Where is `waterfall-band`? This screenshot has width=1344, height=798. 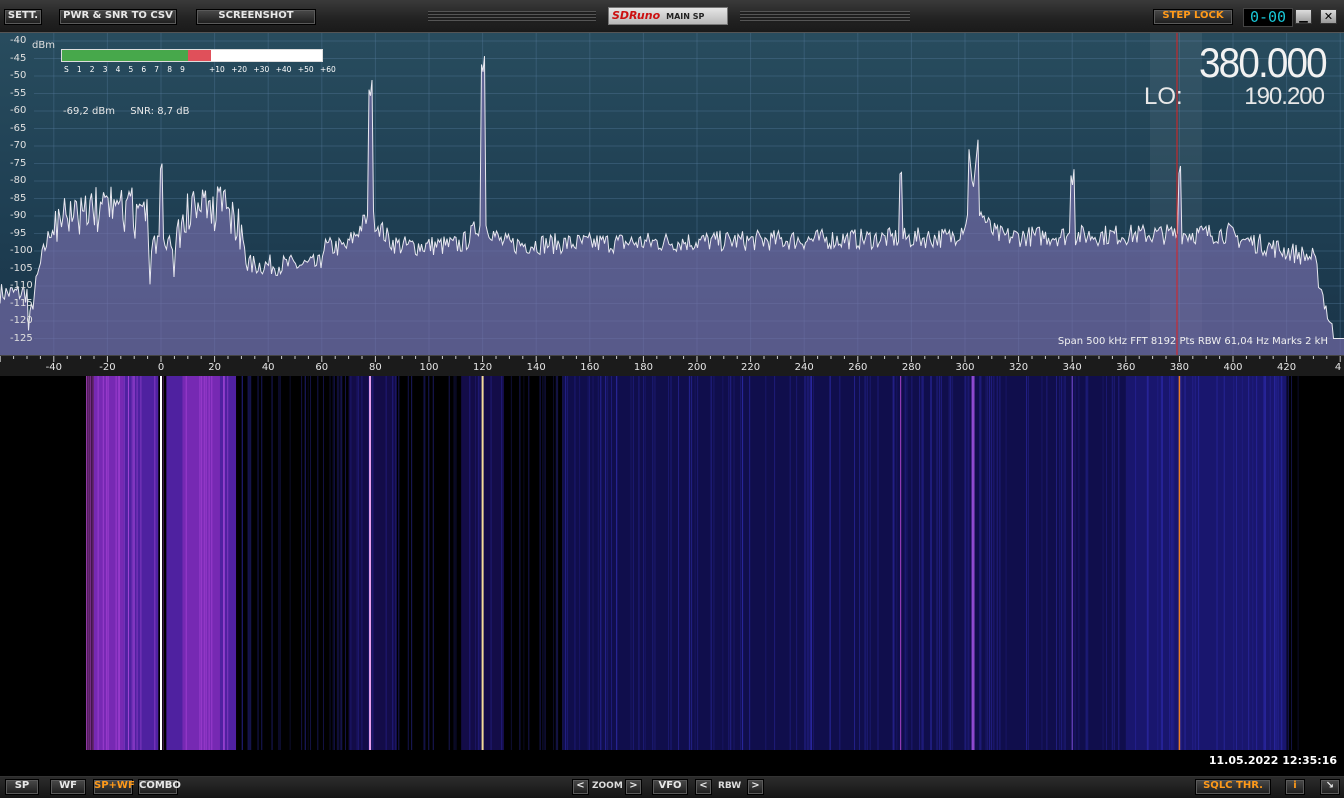
waterfall-band is located at coordinates (1206, 563).